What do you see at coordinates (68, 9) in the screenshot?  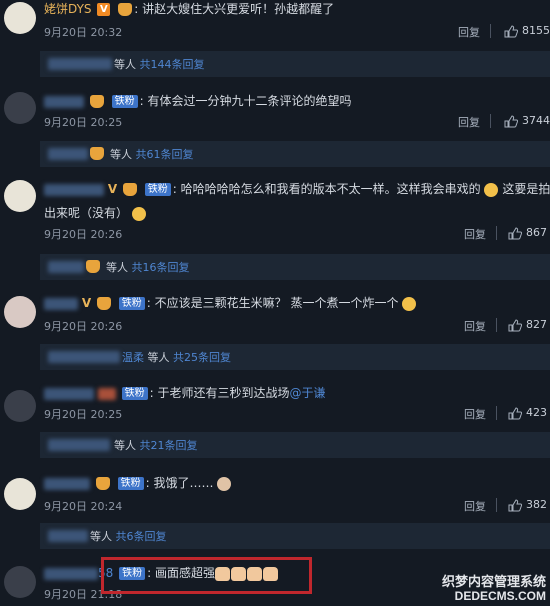 I see `username: 姥饼DYS` at bounding box center [68, 9].